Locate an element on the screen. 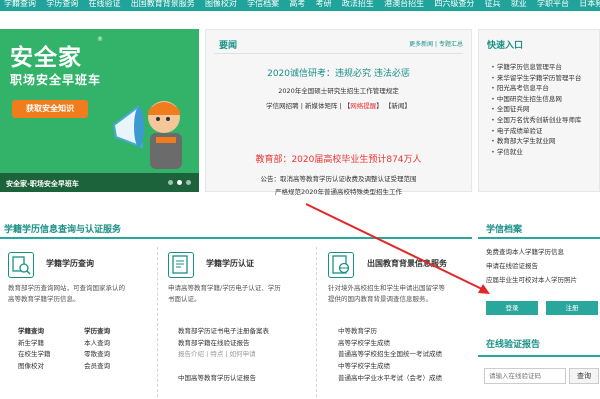  section-divider is located at coordinates (236, 238).